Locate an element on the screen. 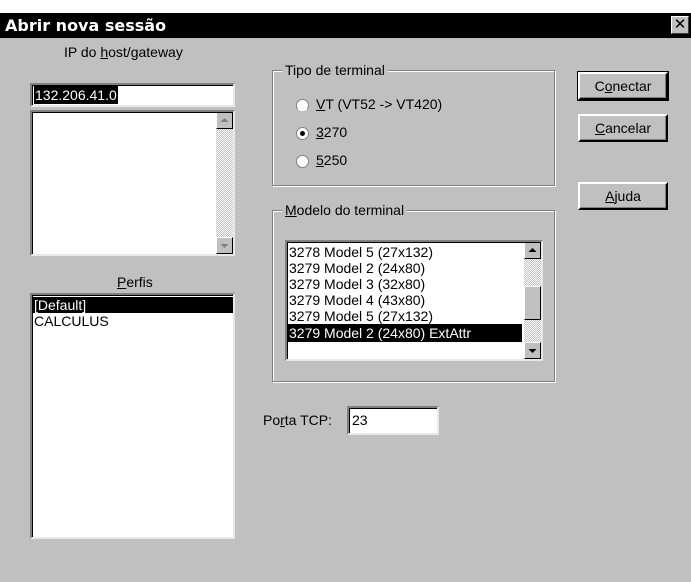 Image resolution: width=691 pixels, height=582 pixels. connect-button-part: nectar is located at coordinates (632, 86).